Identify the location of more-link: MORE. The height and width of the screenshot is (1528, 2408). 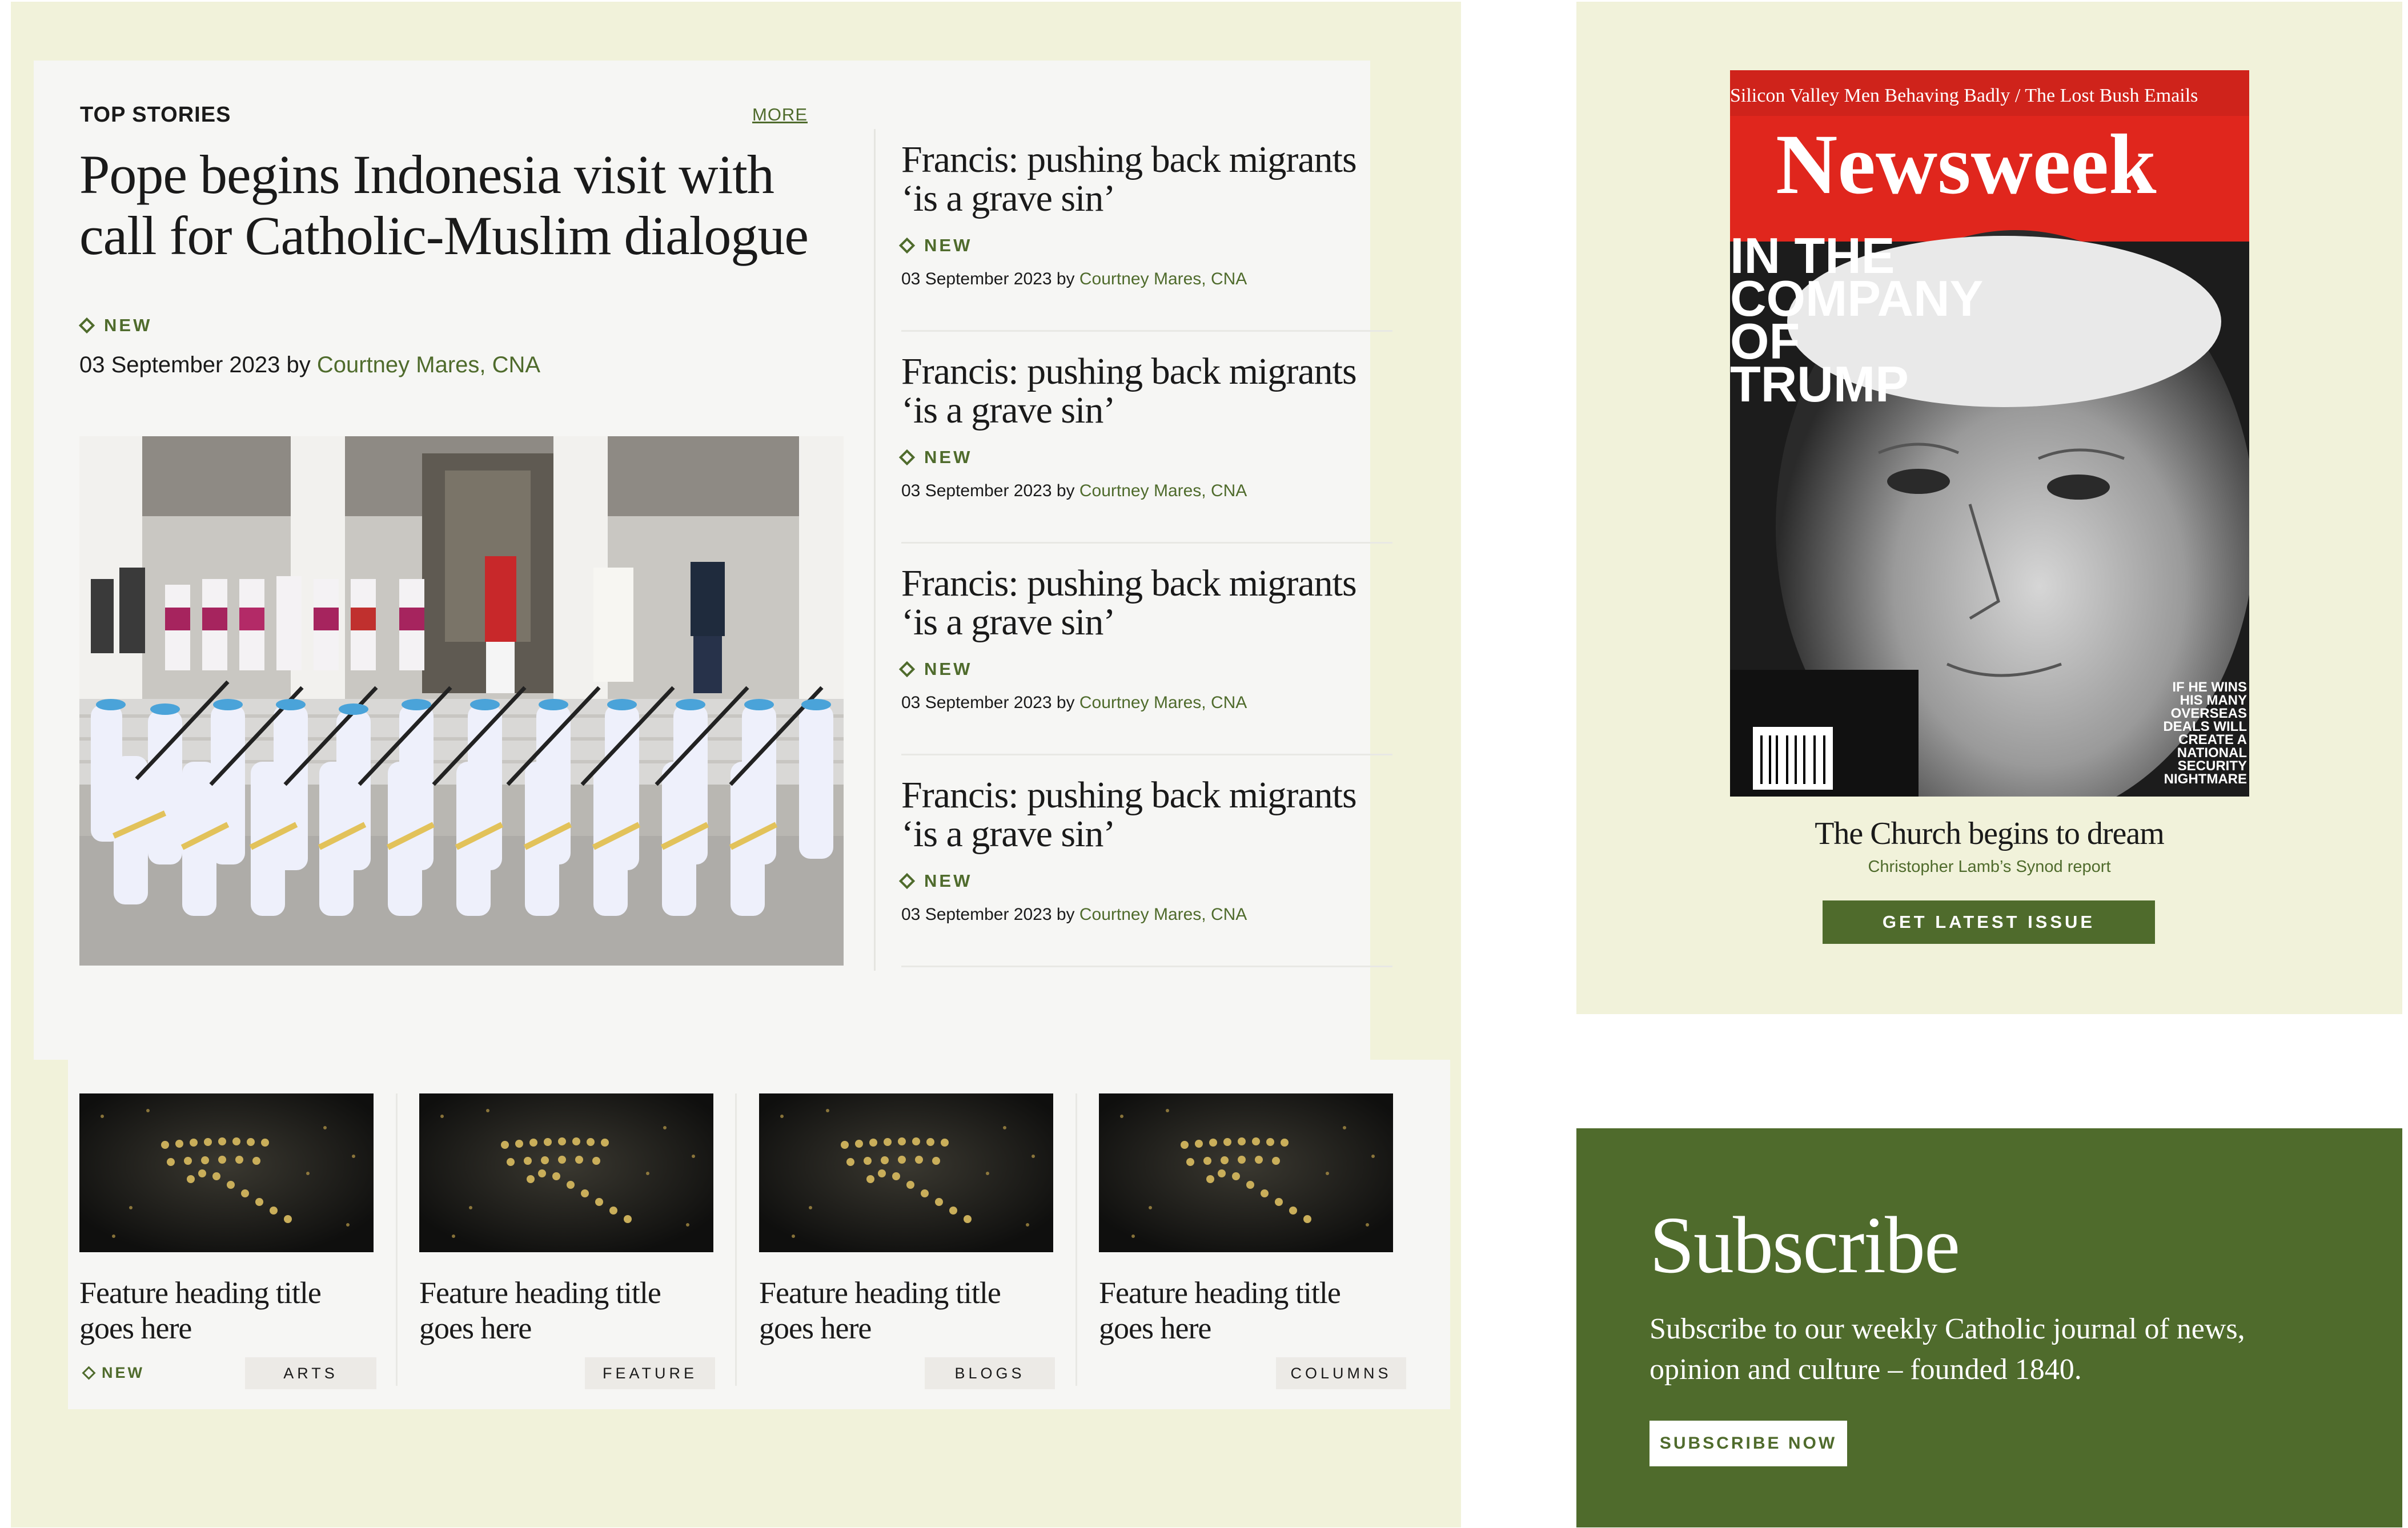
(780, 114).